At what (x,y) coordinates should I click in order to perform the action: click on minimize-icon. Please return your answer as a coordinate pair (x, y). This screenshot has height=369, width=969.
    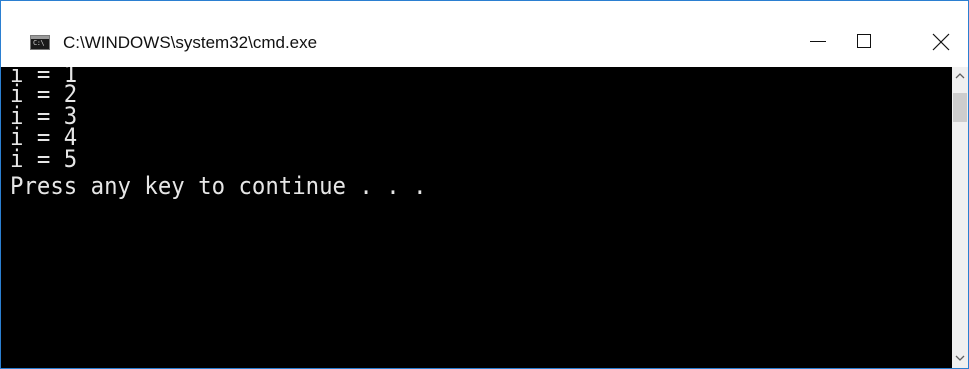
    Looking at the image, I should click on (818, 41).